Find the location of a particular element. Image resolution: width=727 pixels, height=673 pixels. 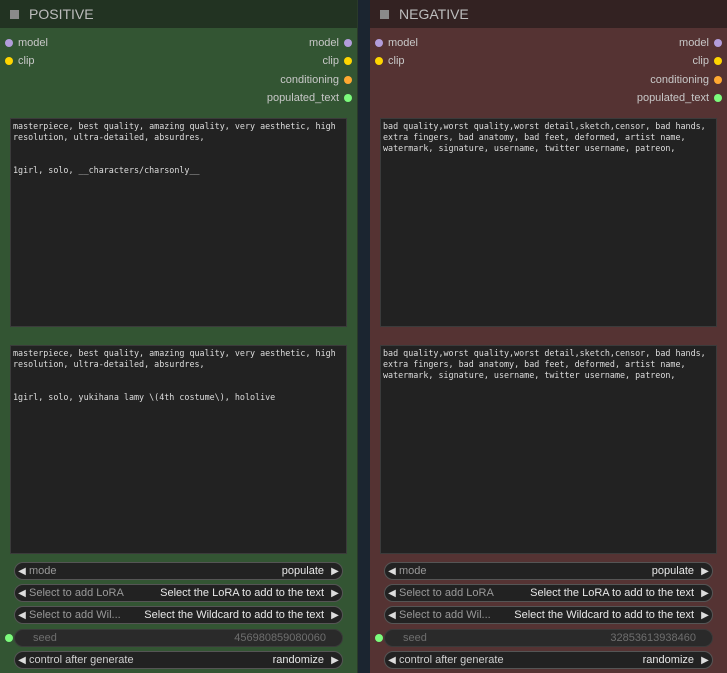

seed-value: 456980859080060 is located at coordinates (280, 638).